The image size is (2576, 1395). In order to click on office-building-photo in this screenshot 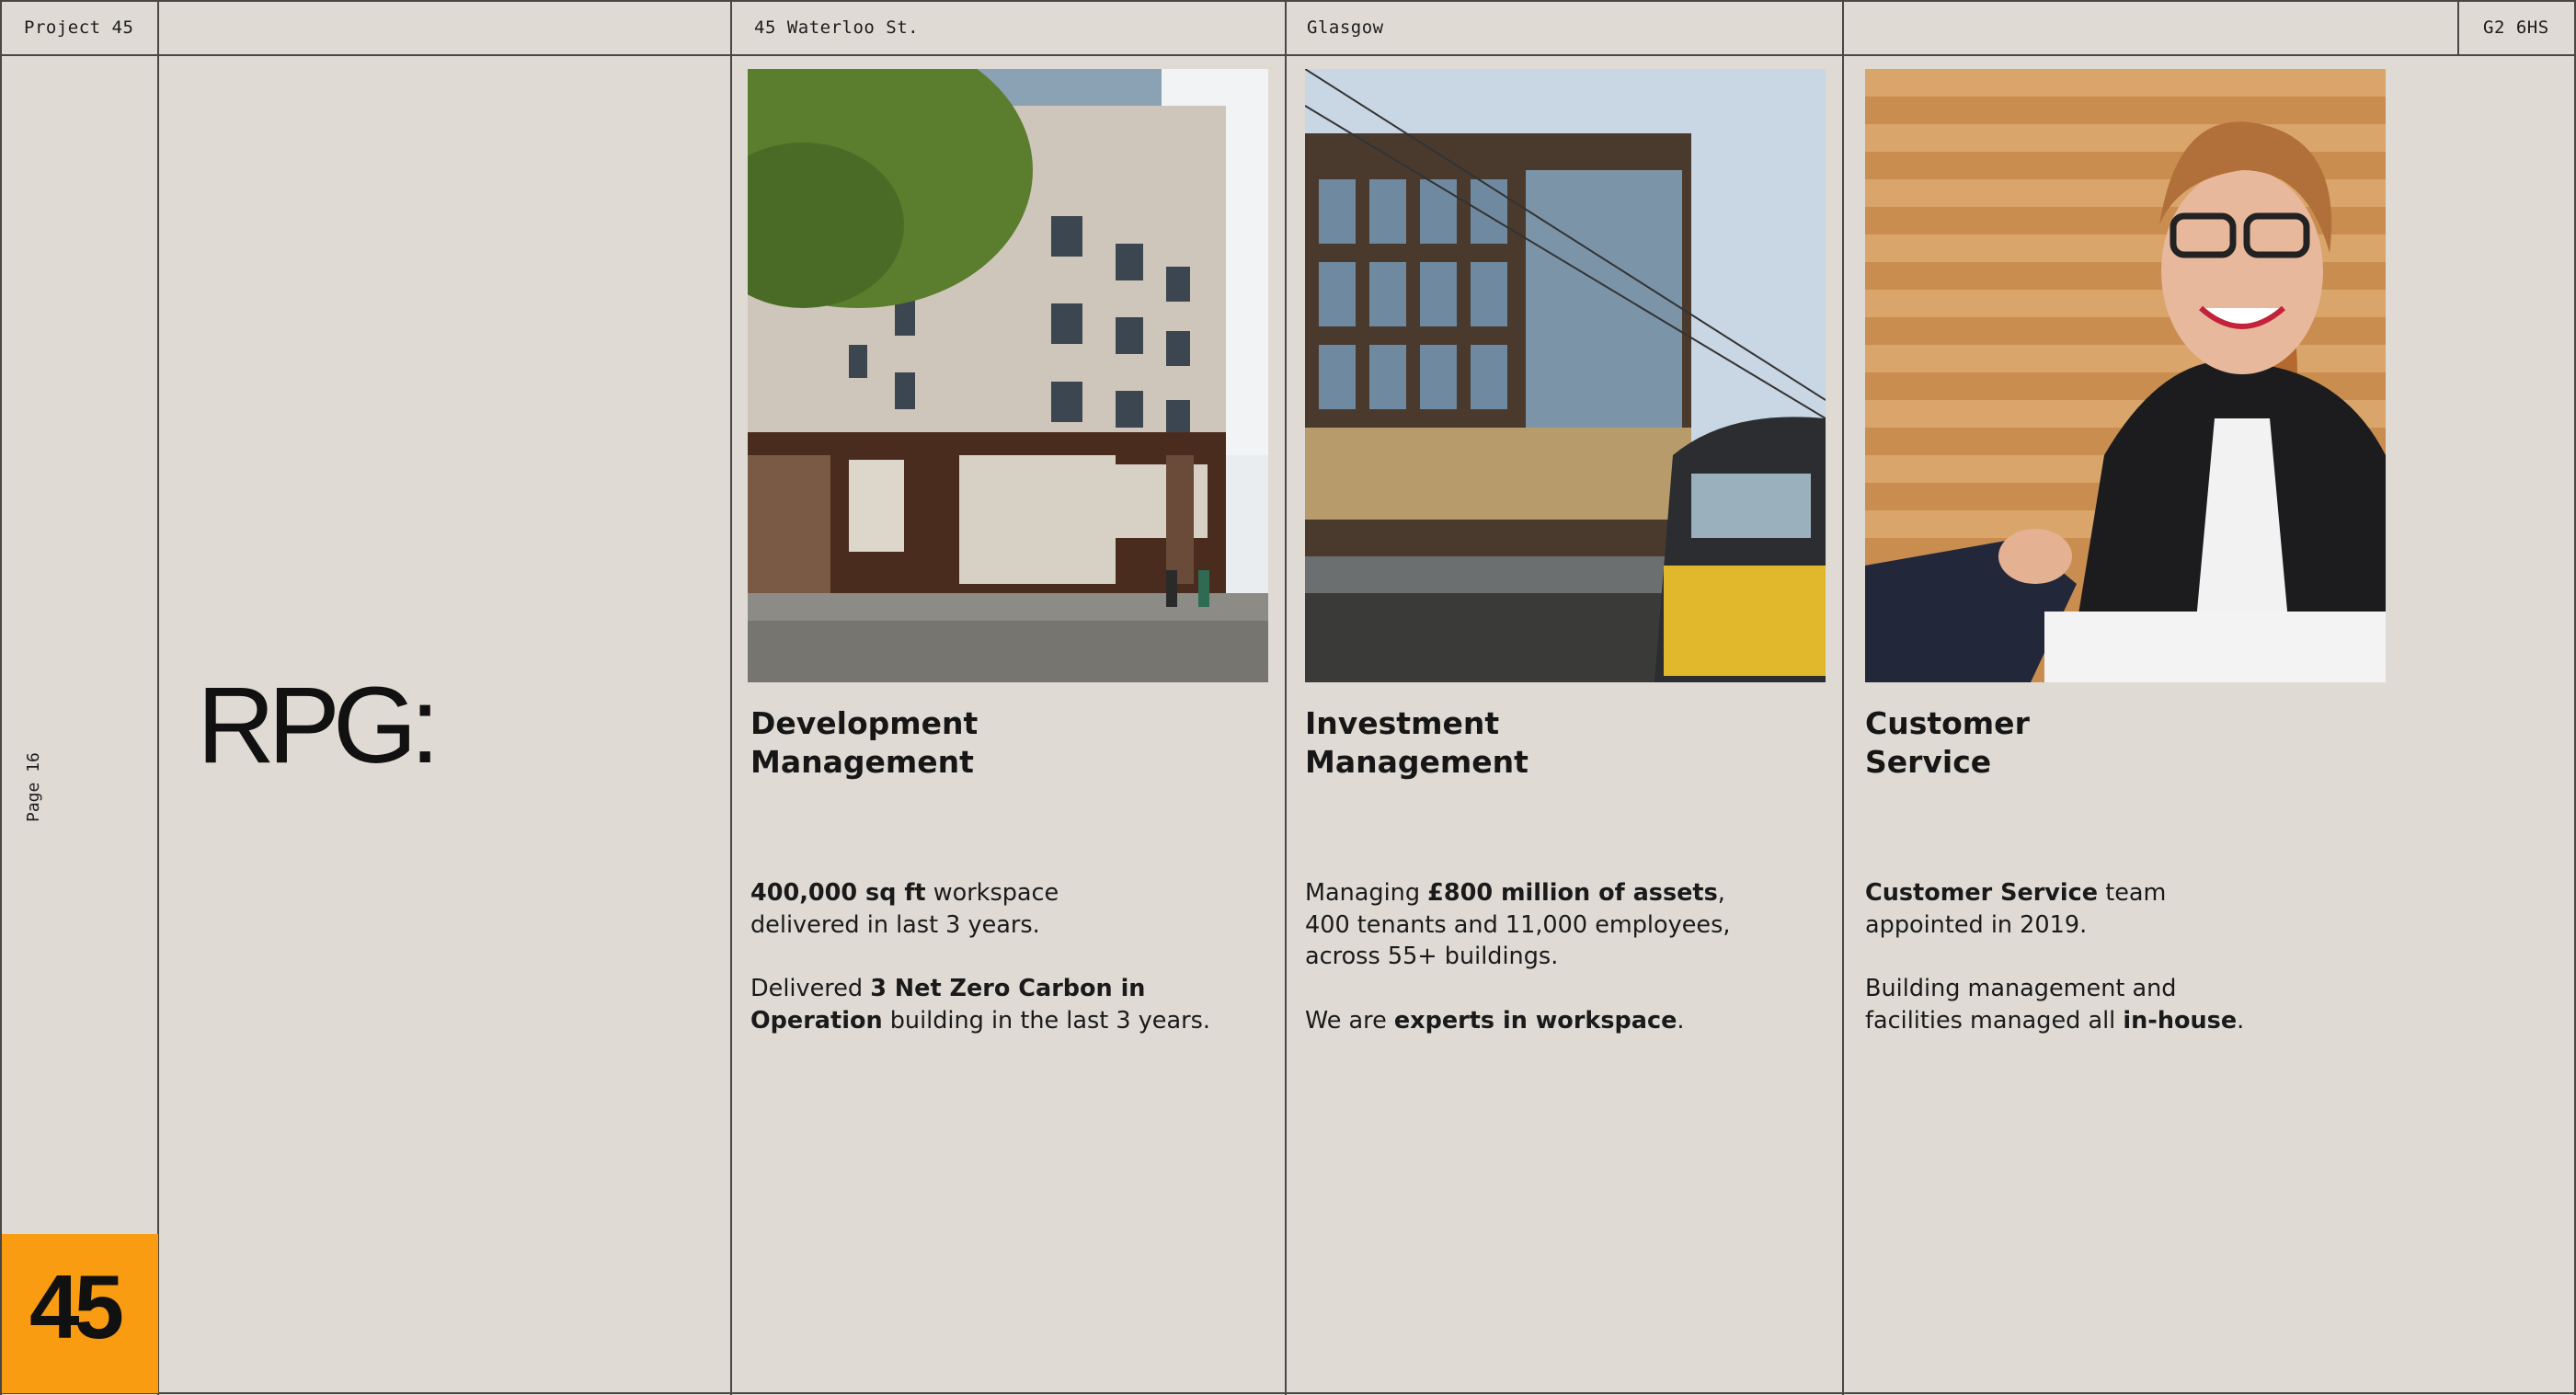, I will do `click(1008, 375)`.